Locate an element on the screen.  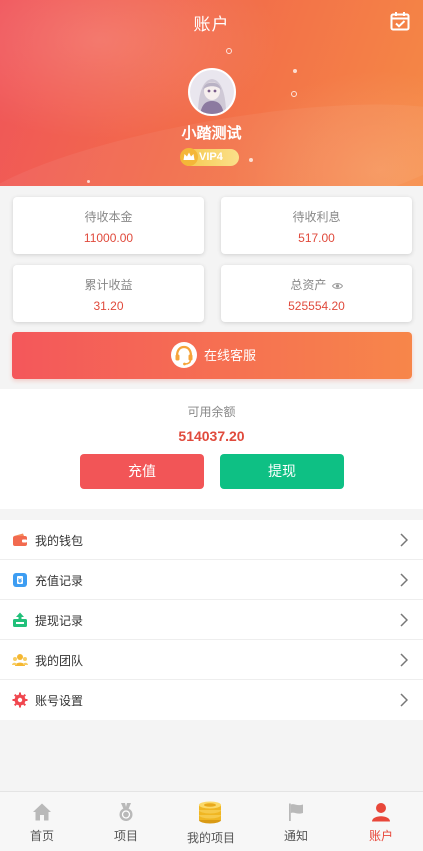
tab-home: 首页 is located at coordinates (42, 821).